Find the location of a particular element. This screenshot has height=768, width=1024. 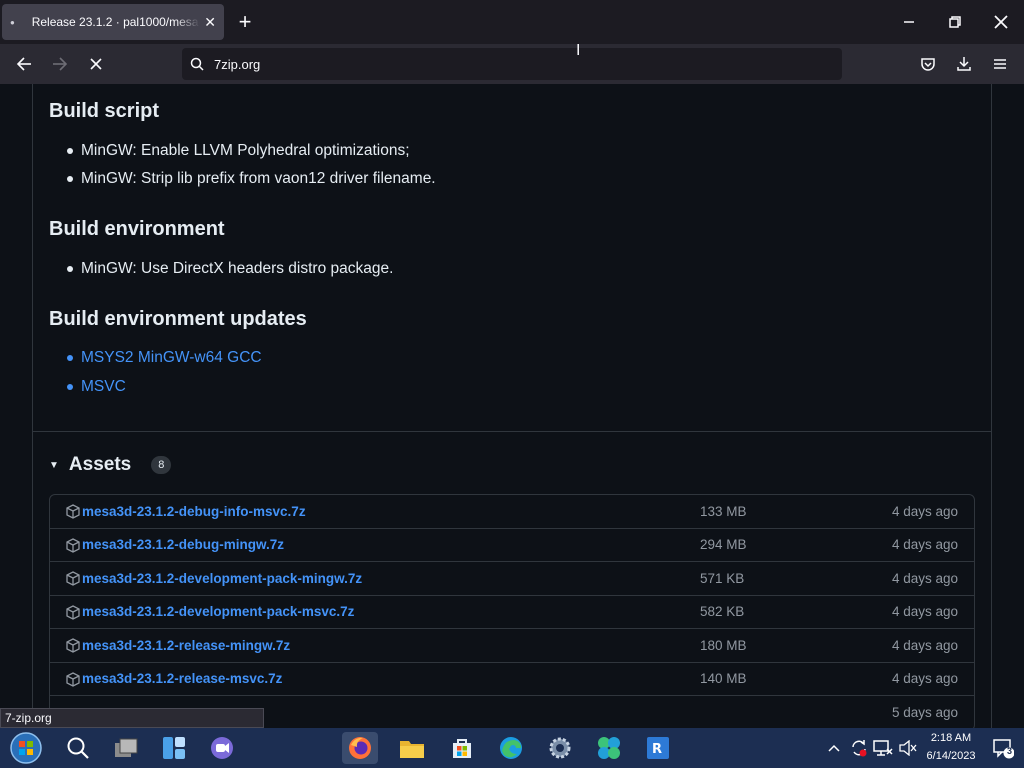

asset-link: mesa3d-23.1.2-release-mingw.7z is located at coordinates (186, 645).